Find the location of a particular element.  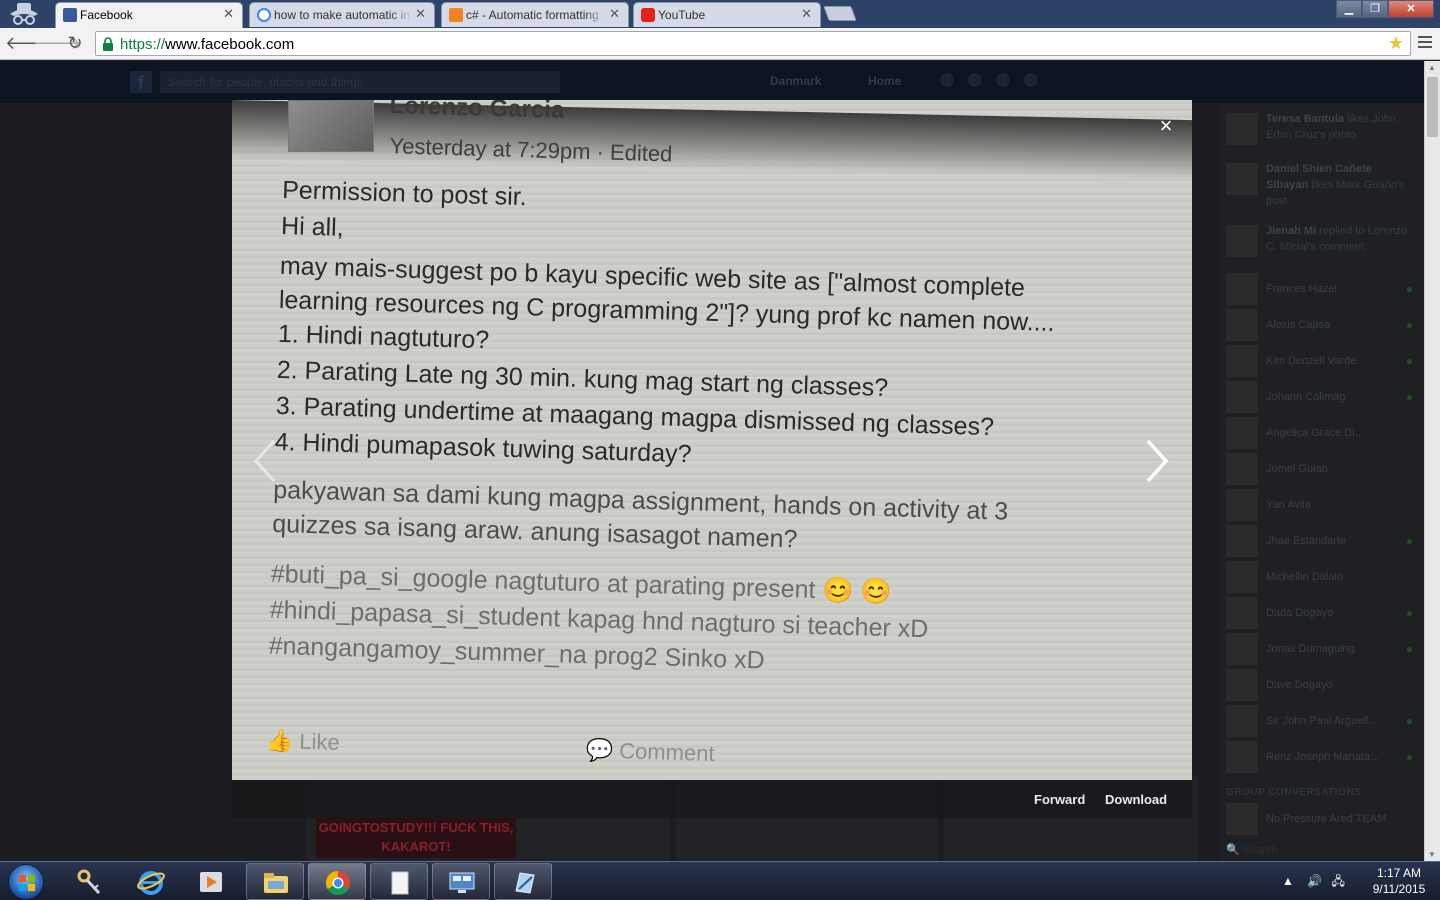

show-hidden-icons-icon: ▲ is located at coordinates (1288, 881).